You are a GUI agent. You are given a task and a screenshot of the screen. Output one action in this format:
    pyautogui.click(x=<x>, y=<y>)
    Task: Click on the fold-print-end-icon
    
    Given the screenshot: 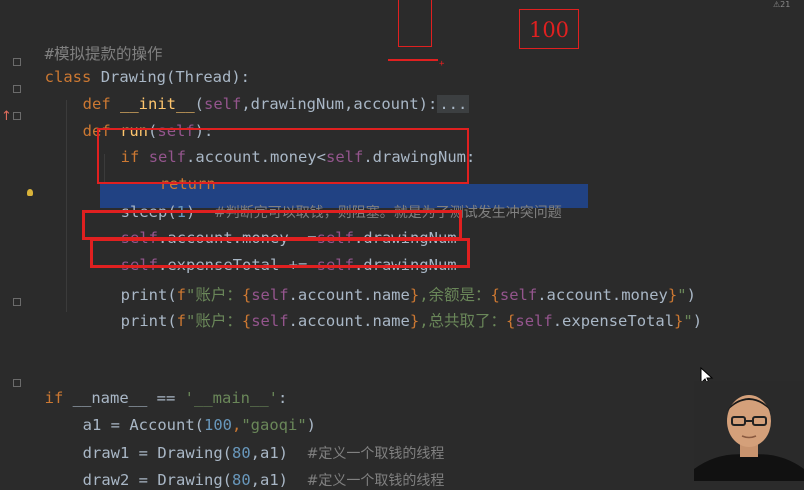 What is the action you would take?
    pyautogui.click(x=17, y=302)
    